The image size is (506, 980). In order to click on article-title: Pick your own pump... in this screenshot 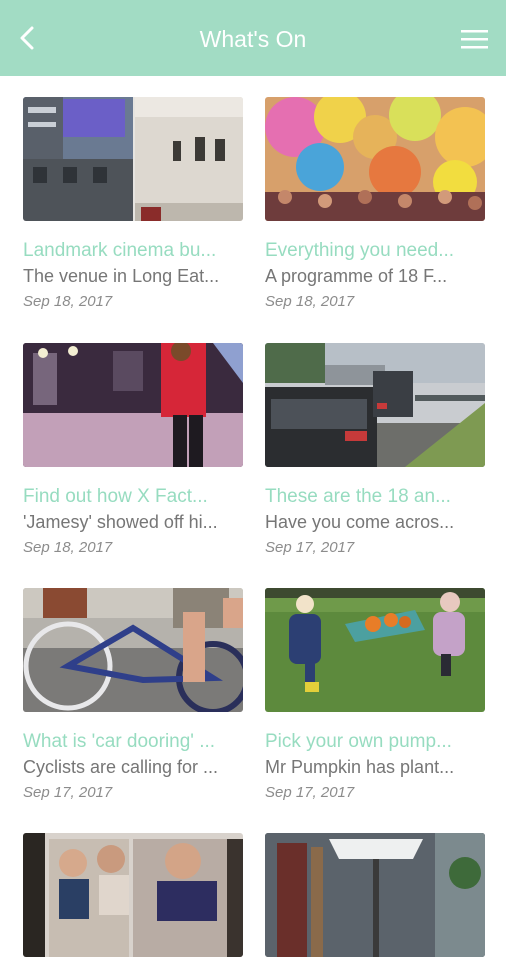, I will do `click(375, 742)`.